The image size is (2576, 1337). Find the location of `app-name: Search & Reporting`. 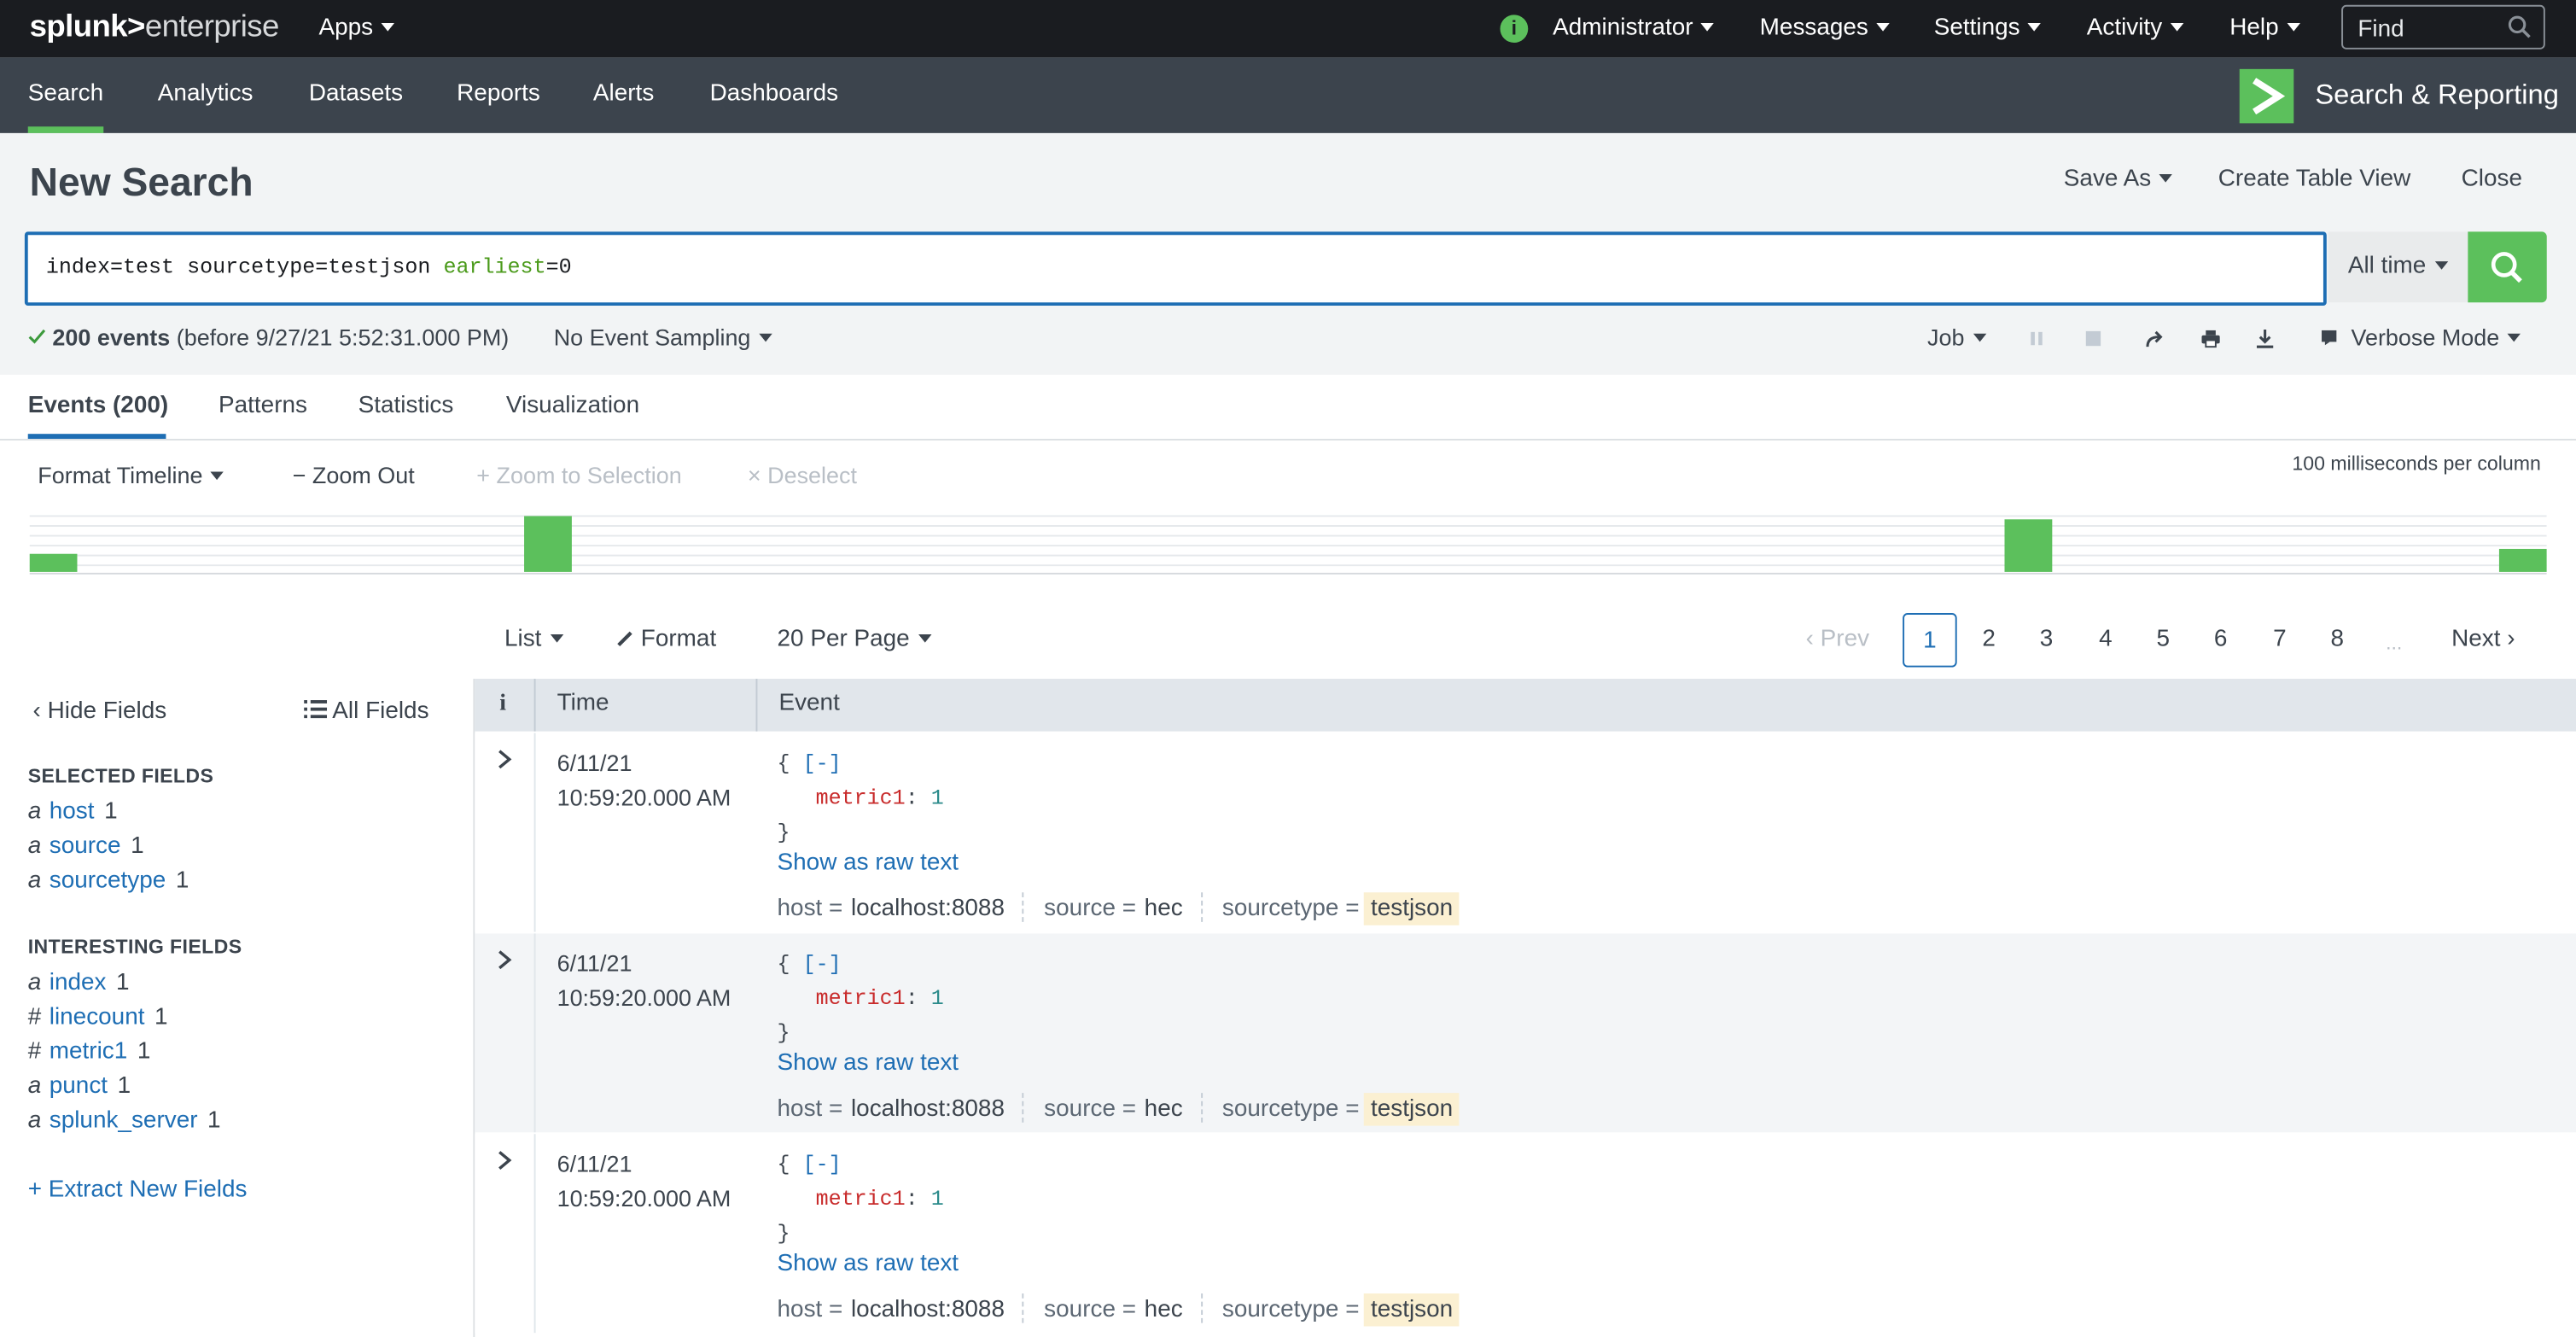

app-name: Search & Reporting is located at coordinates (2437, 95).